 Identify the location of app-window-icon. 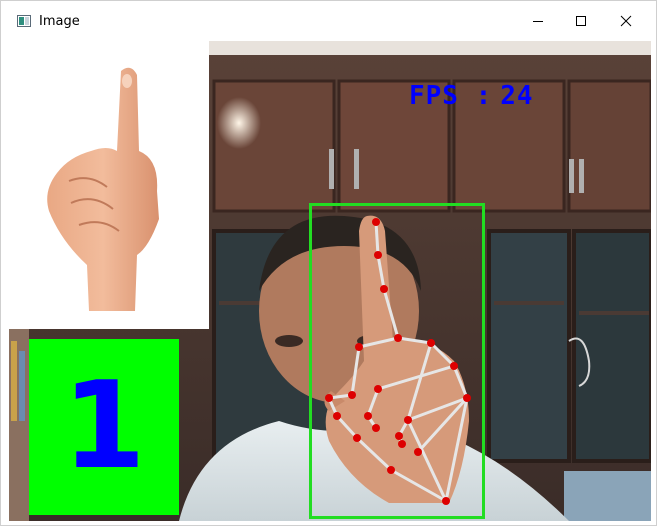
(24, 21).